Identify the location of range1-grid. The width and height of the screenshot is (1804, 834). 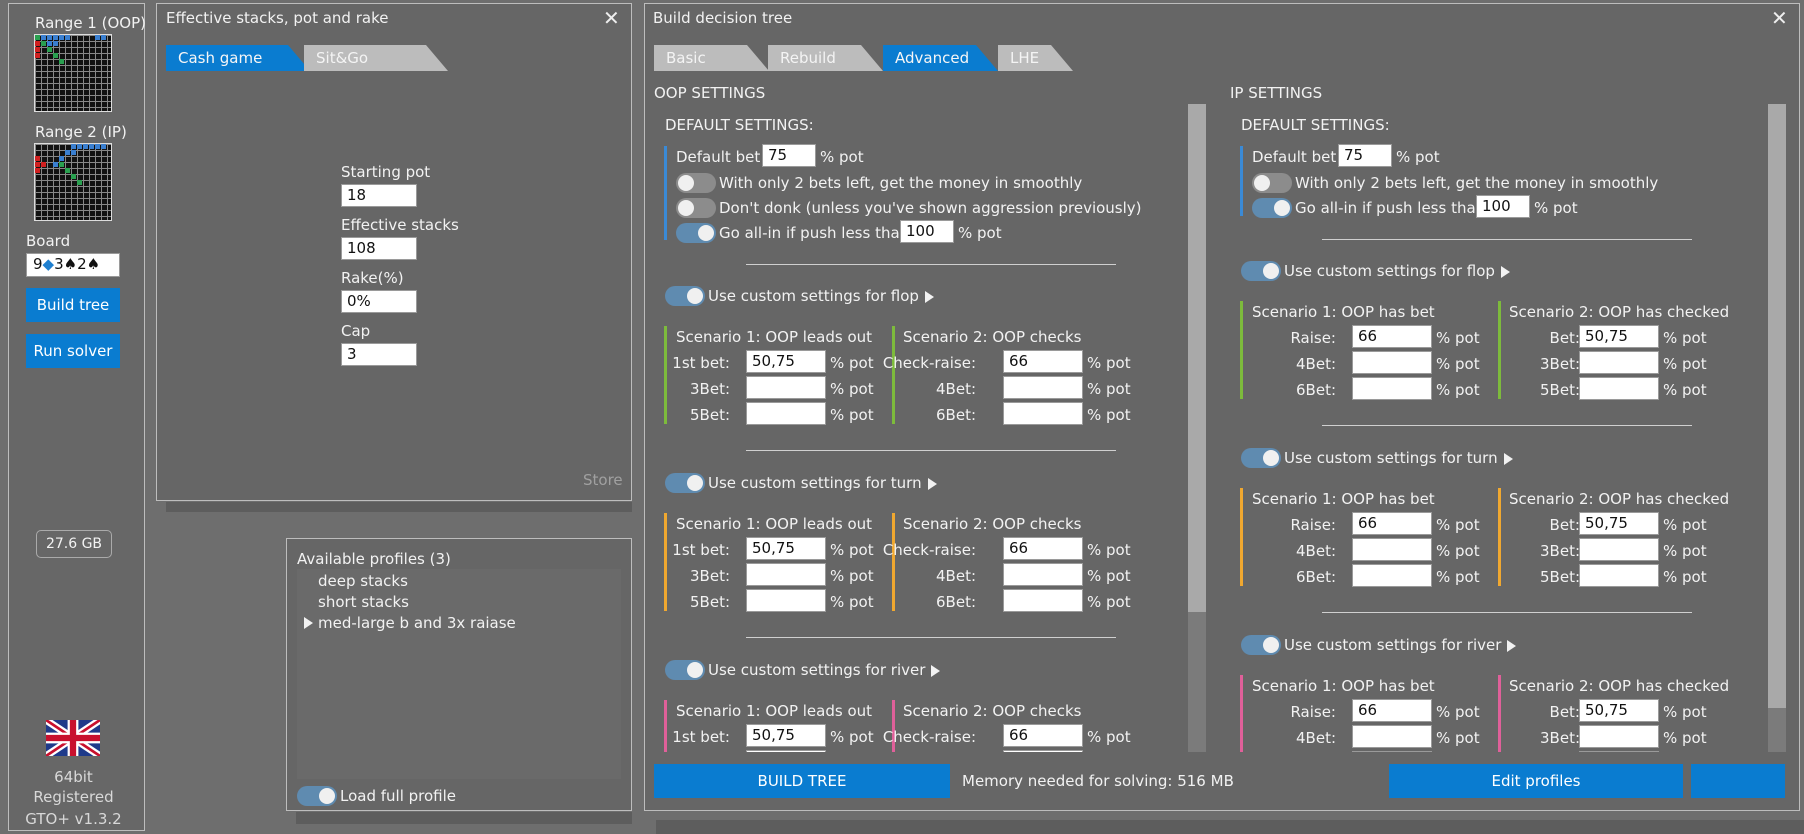
(73, 73).